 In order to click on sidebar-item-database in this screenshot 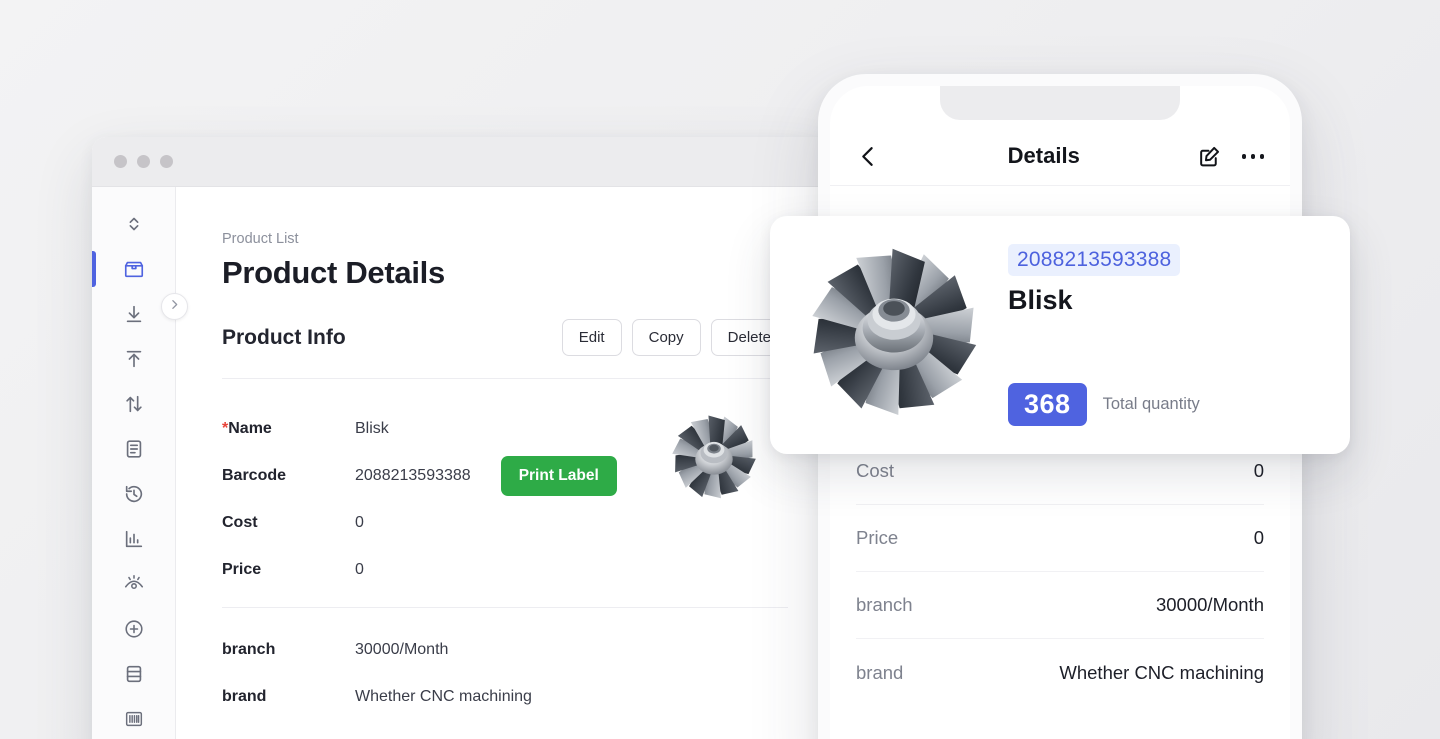, I will do `click(133, 673)`.